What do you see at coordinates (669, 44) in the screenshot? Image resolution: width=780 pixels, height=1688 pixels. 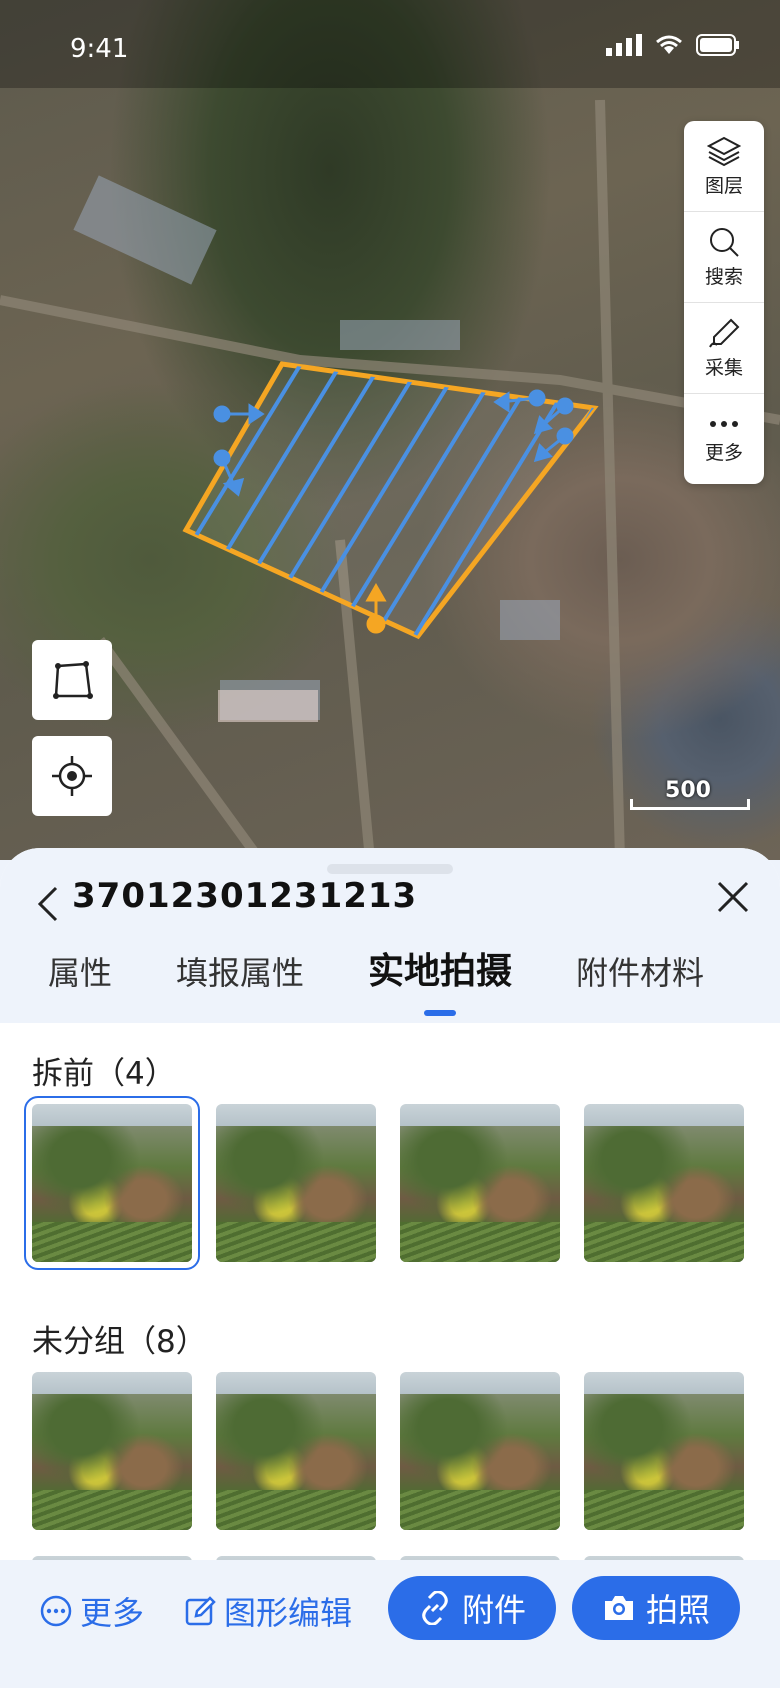 I see `wifi-icon` at bounding box center [669, 44].